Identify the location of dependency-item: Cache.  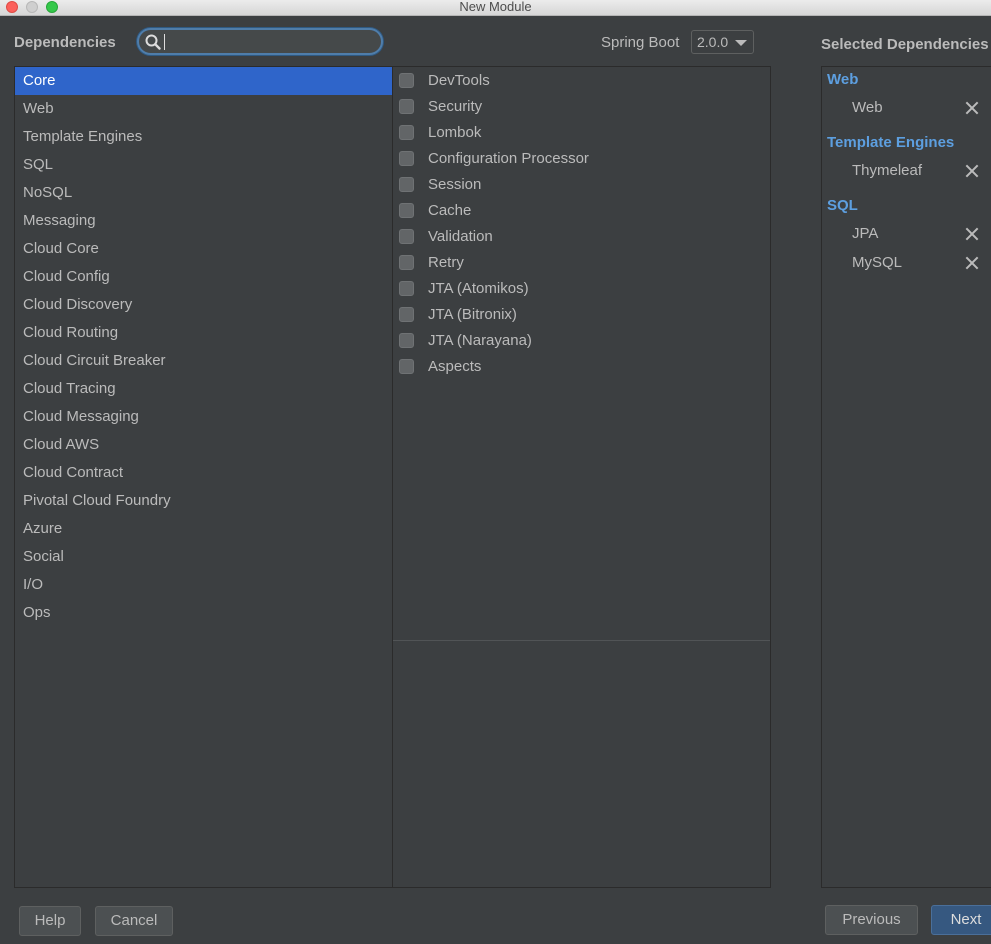
(581, 210).